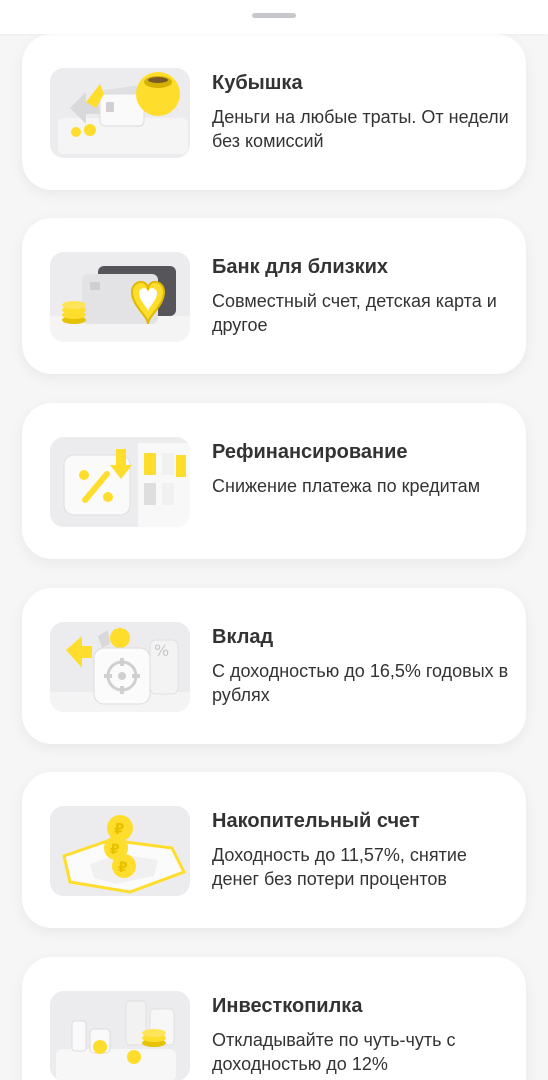  What do you see at coordinates (120, 1035) in the screenshot?
I see `invest-piggy-icon` at bounding box center [120, 1035].